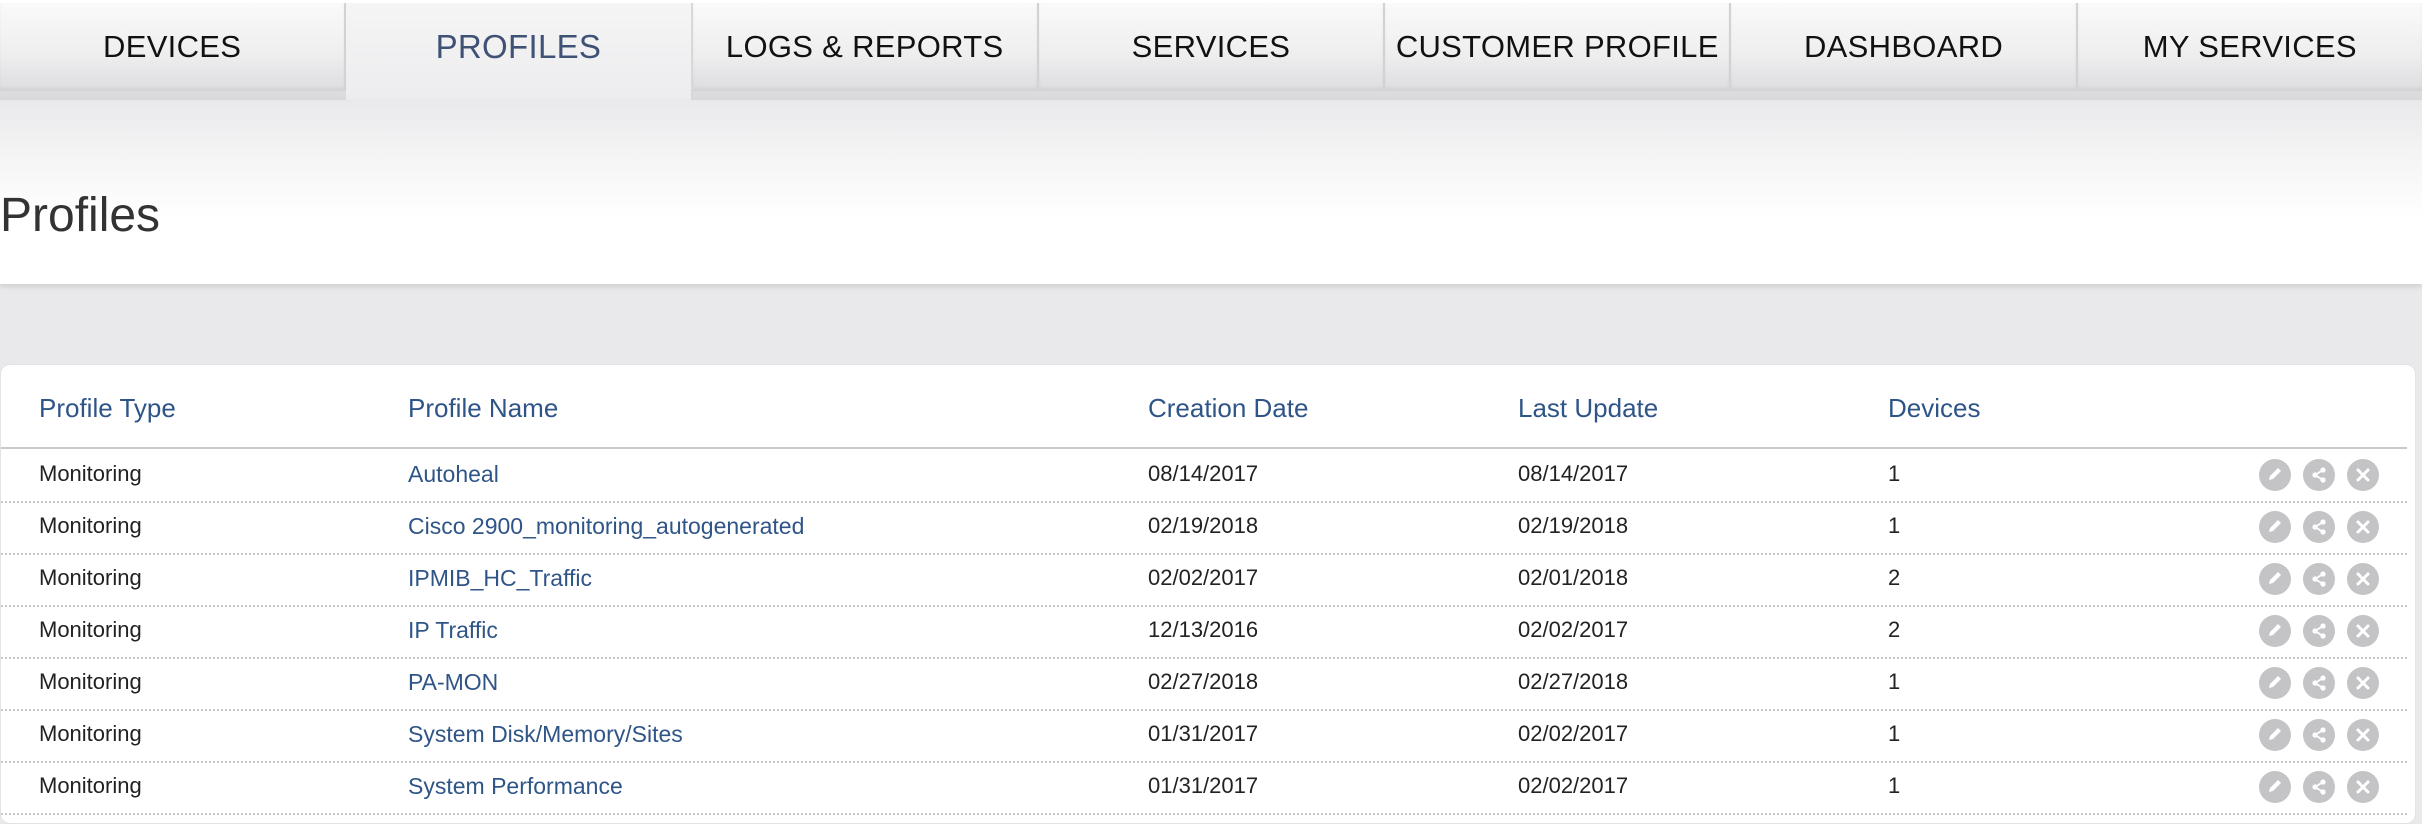  I want to click on column-header-creation-date: Creation Date, so click(1228, 408).